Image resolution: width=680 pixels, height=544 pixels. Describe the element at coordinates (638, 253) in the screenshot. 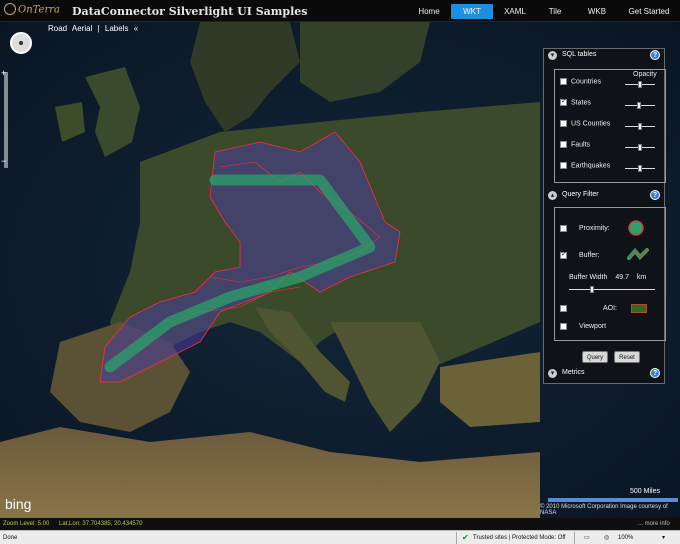

I see `buffer-symbol-icon` at that location.